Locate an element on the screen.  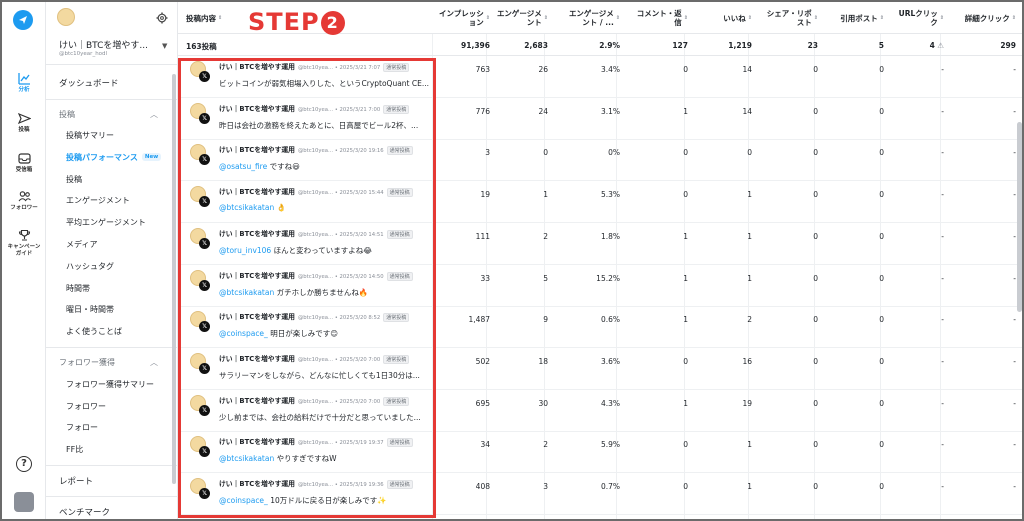
sidebar-item-post-8: 曜日・時間帯 is located at coordinates (90, 309).